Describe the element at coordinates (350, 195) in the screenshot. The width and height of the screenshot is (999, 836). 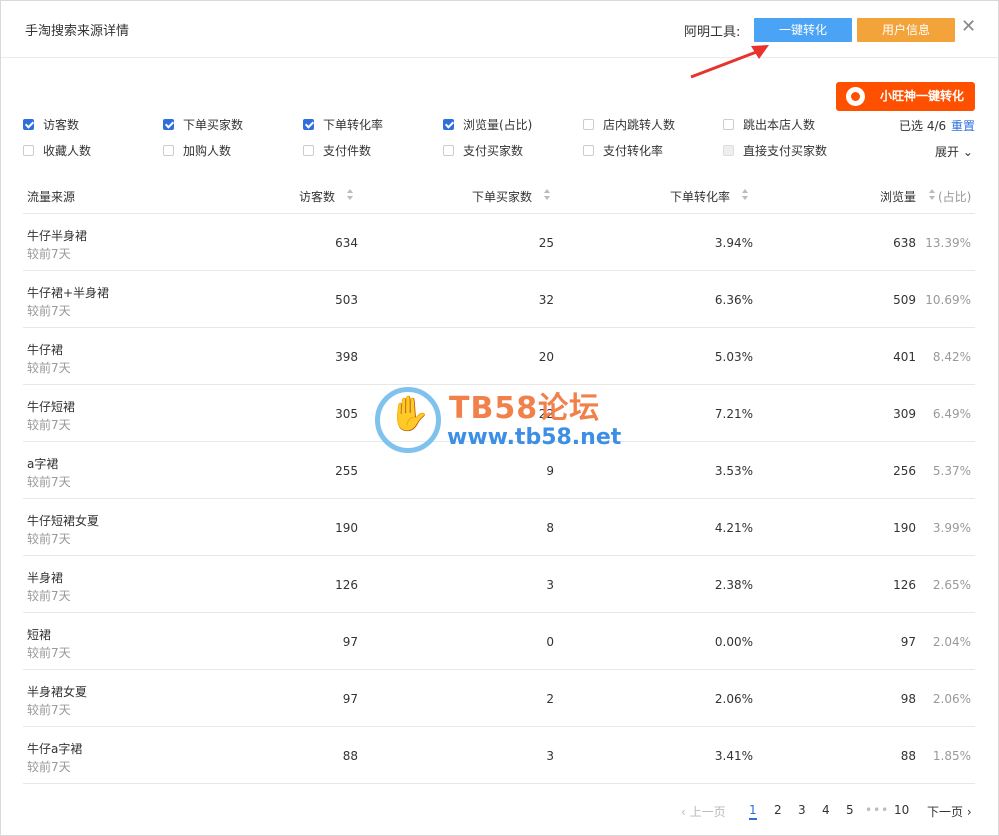
I see `sort-visitors-icon` at that location.